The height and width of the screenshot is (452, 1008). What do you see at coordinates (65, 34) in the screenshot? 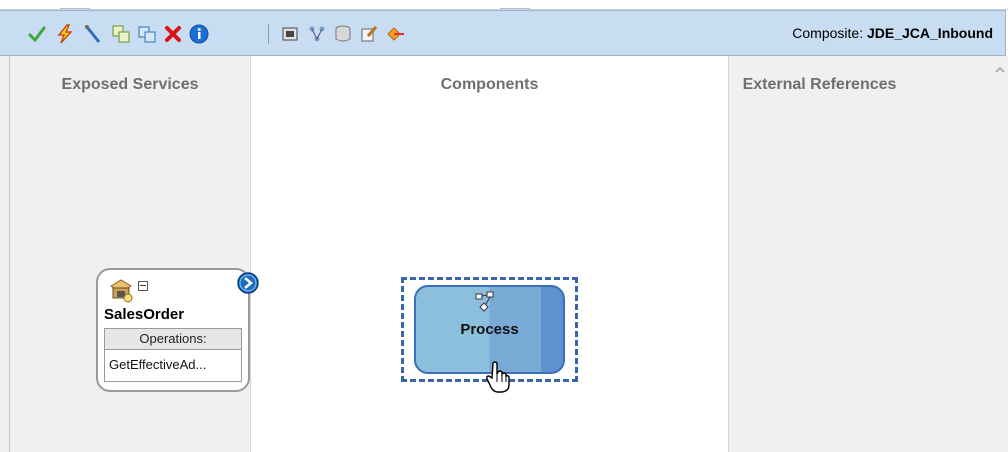
I see `deploy-icon` at bounding box center [65, 34].